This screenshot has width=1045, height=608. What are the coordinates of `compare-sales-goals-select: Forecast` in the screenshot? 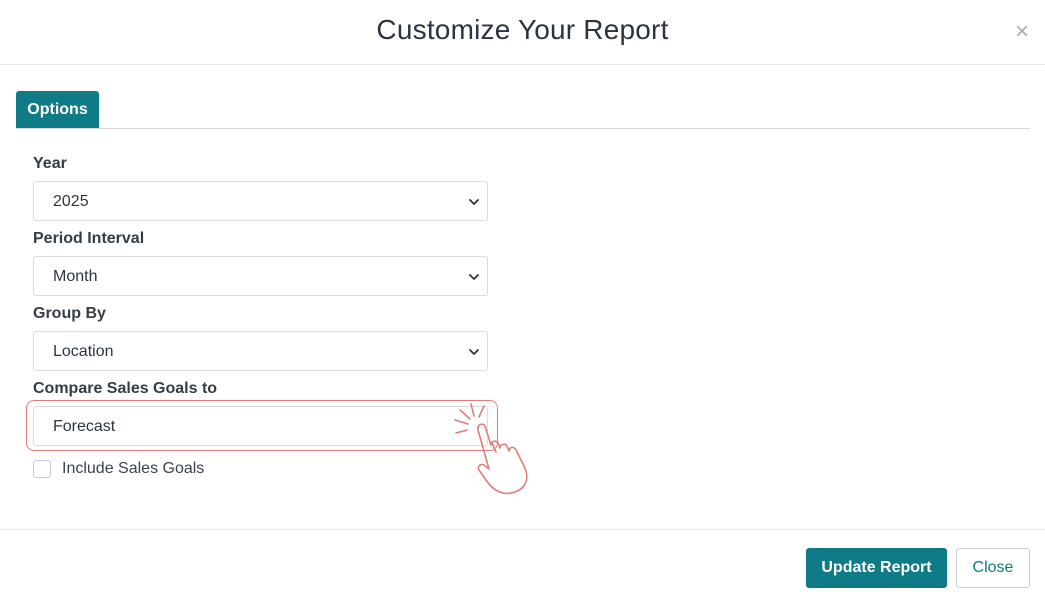 It's located at (260, 426).